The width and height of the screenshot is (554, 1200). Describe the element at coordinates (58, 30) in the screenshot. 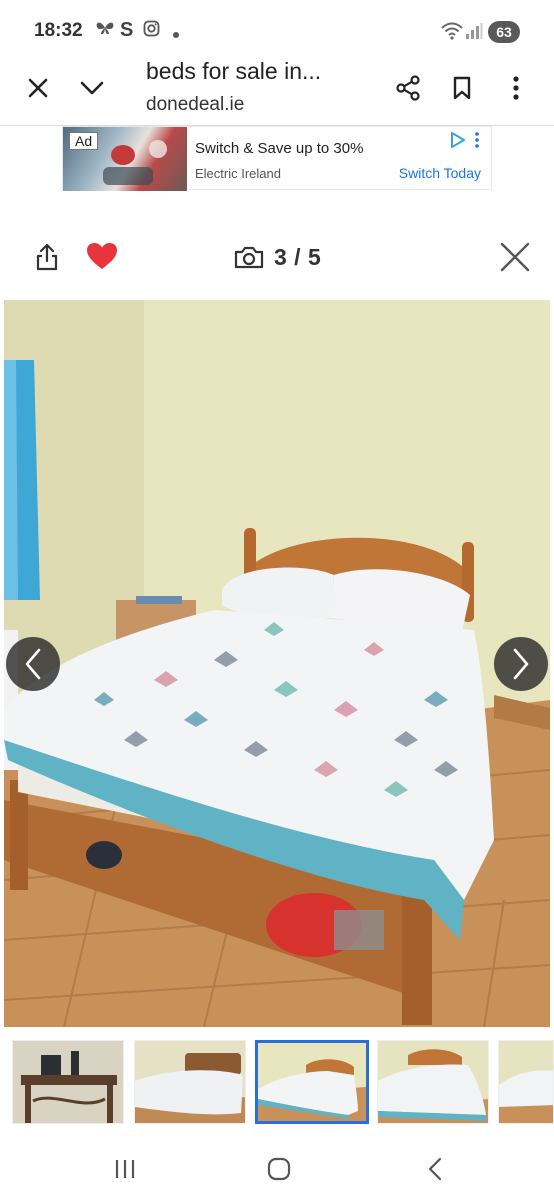

I see `status-time: 18:32` at that location.